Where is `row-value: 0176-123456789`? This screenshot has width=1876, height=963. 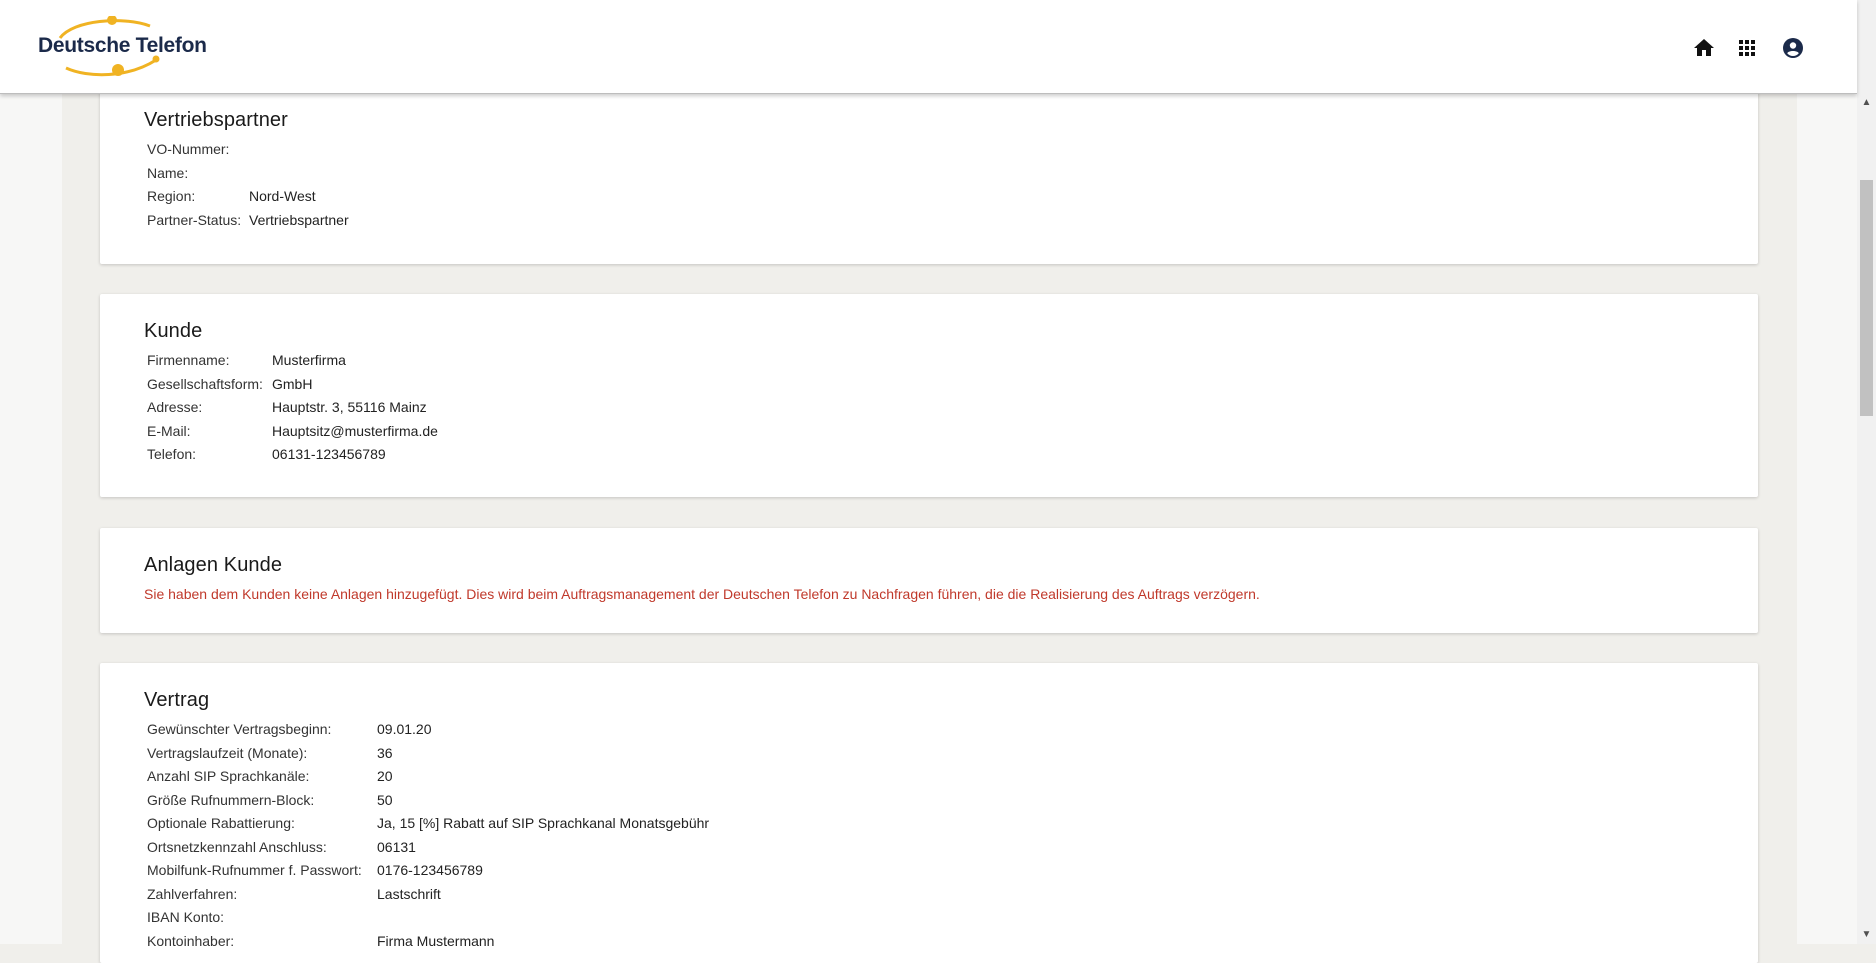
row-value: 0176-123456789 is located at coordinates (430, 870).